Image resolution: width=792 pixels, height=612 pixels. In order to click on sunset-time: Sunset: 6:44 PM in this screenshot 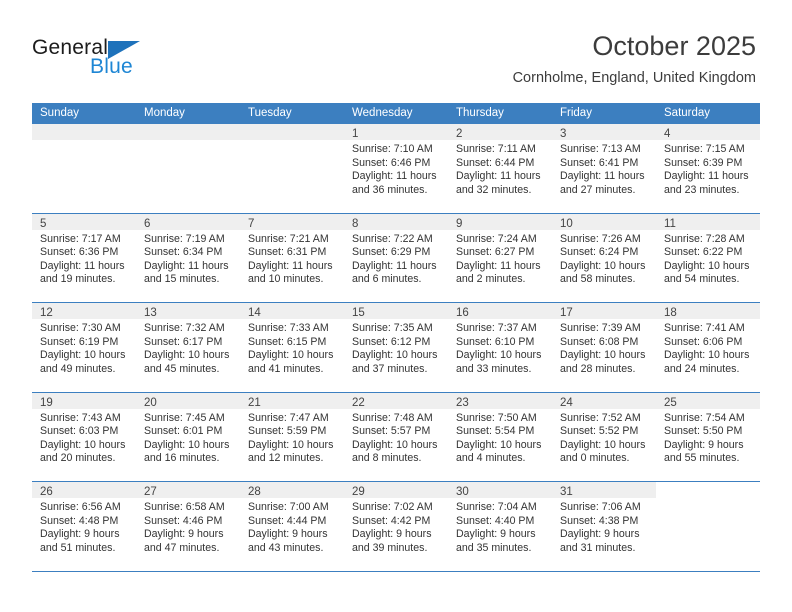, I will do `click(495, 162)`.